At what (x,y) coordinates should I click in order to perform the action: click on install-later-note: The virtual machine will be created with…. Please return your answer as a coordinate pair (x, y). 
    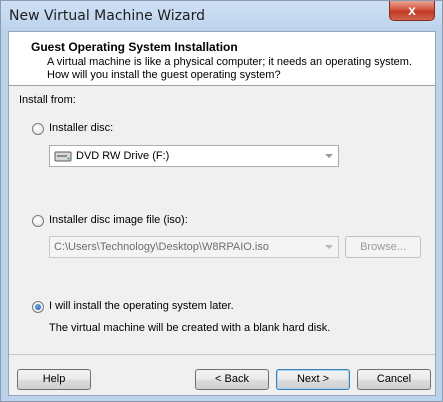
    Looking at the image, I should click on (190, 328).